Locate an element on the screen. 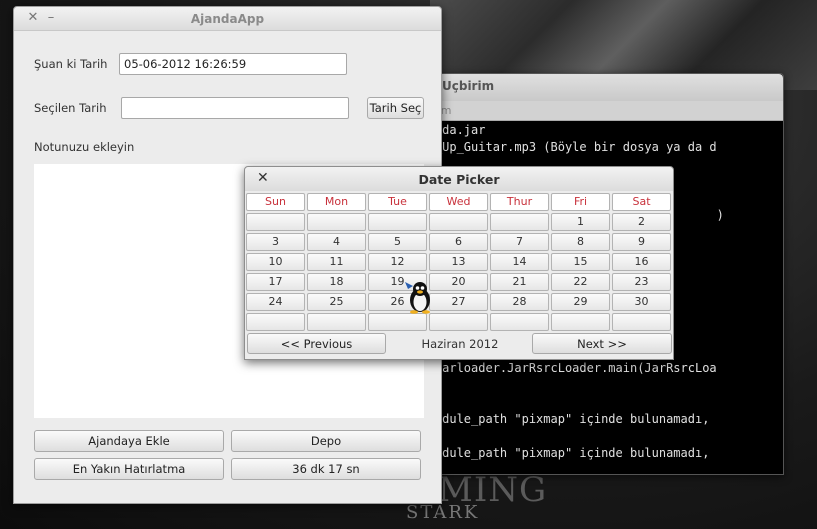 Image resolution: width=817 pixels, height=529 pixels. countdown-button: 36 dk 17 sn is located at coordinates (326, 469).